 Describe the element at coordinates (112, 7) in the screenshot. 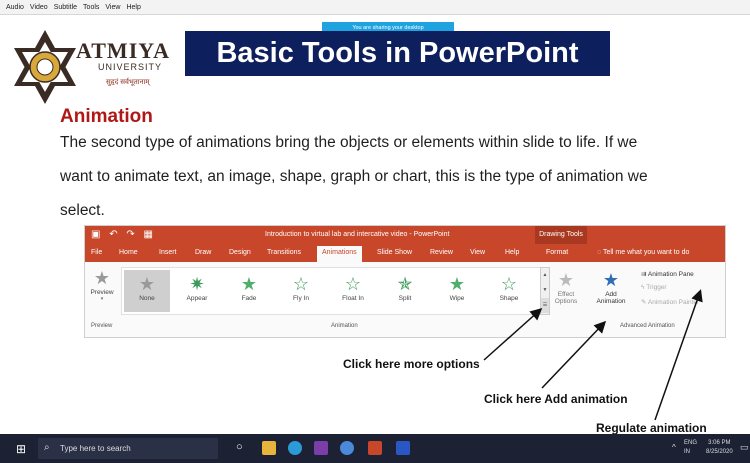

I see `menu-view: View` at that location.